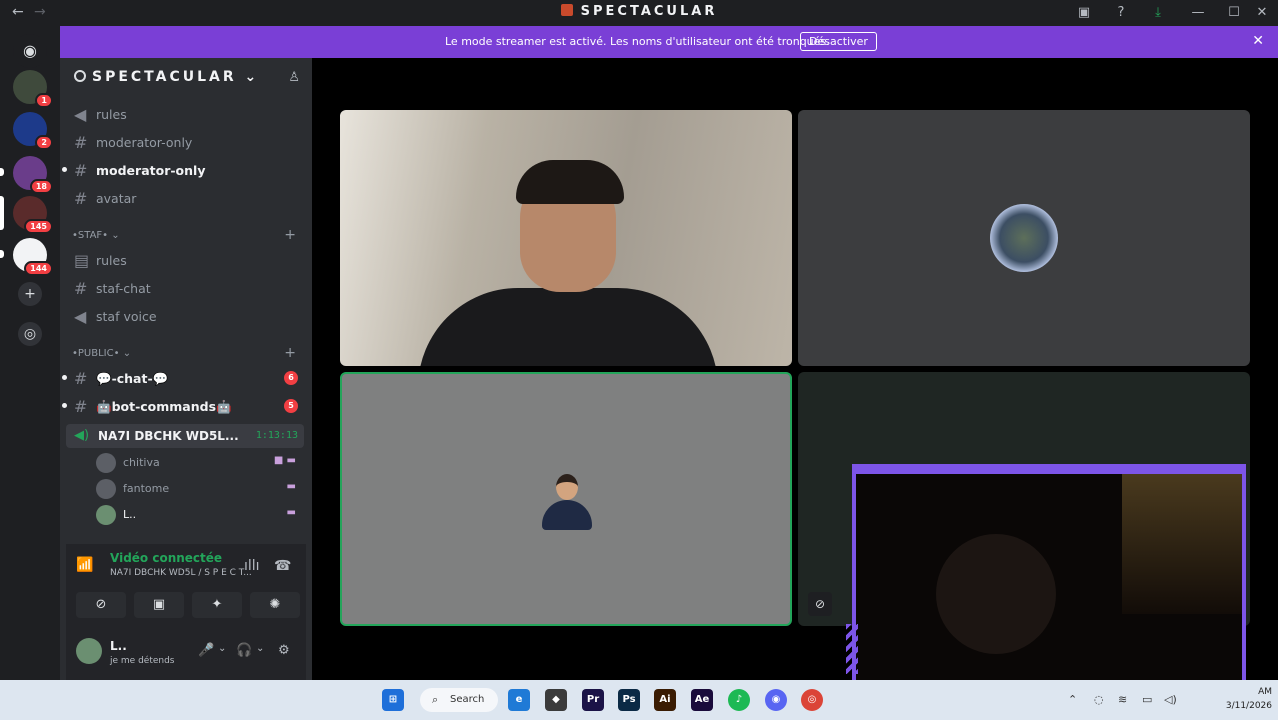 Image resolution: width=1278 pixels, height=720 pixels. I want to click on add-member-icon: ♙, so click(294, 77).